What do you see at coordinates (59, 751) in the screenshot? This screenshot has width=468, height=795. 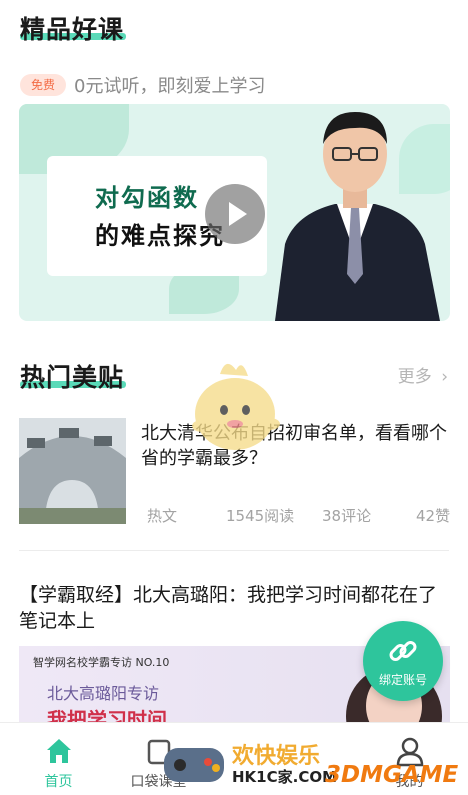 I see `home-icon` at bounding box center [59, 751].